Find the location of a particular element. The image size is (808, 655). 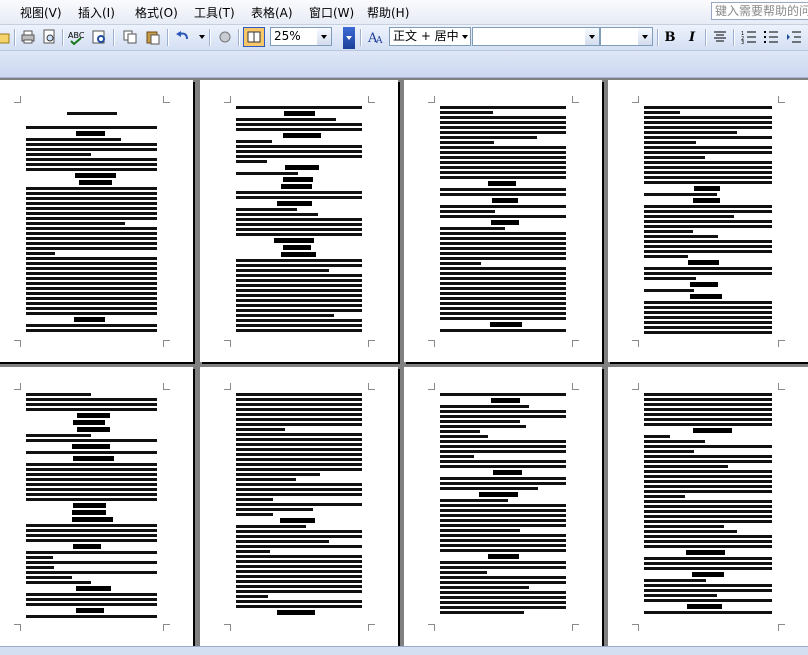

undo-icon is located at coordinates (183, 37).